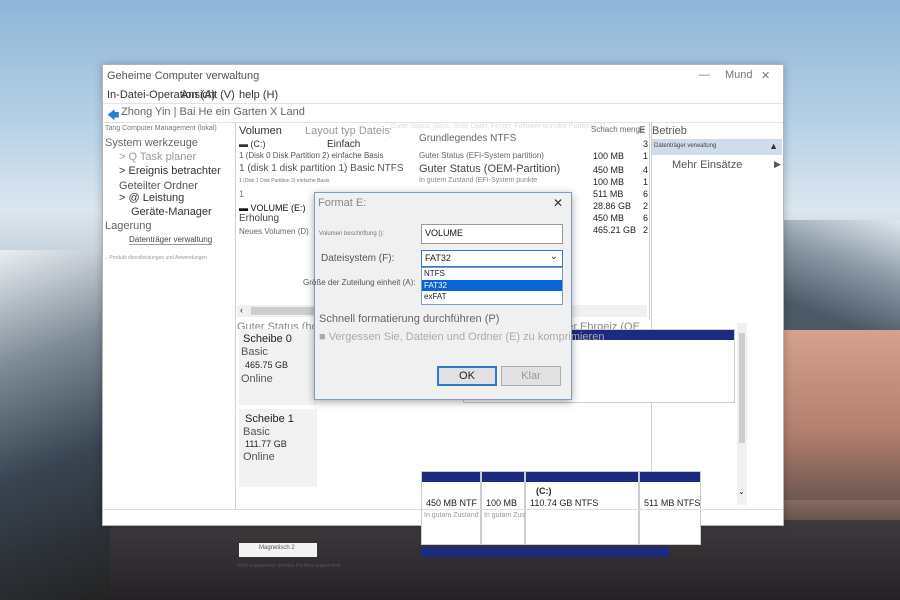 The width and height of the screenshot is (900, 600). Describe the element at coordinates (646, 182) in the screenshot. I see `row-3-free: 1` at that location.